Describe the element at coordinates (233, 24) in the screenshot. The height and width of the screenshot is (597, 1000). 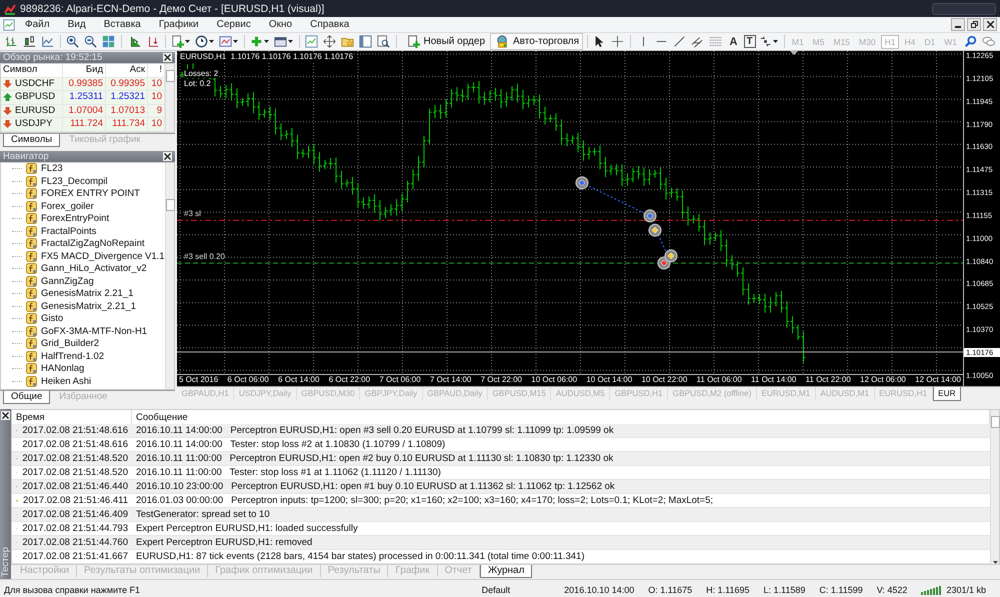
I see `menu-item: Сервис` at that location.